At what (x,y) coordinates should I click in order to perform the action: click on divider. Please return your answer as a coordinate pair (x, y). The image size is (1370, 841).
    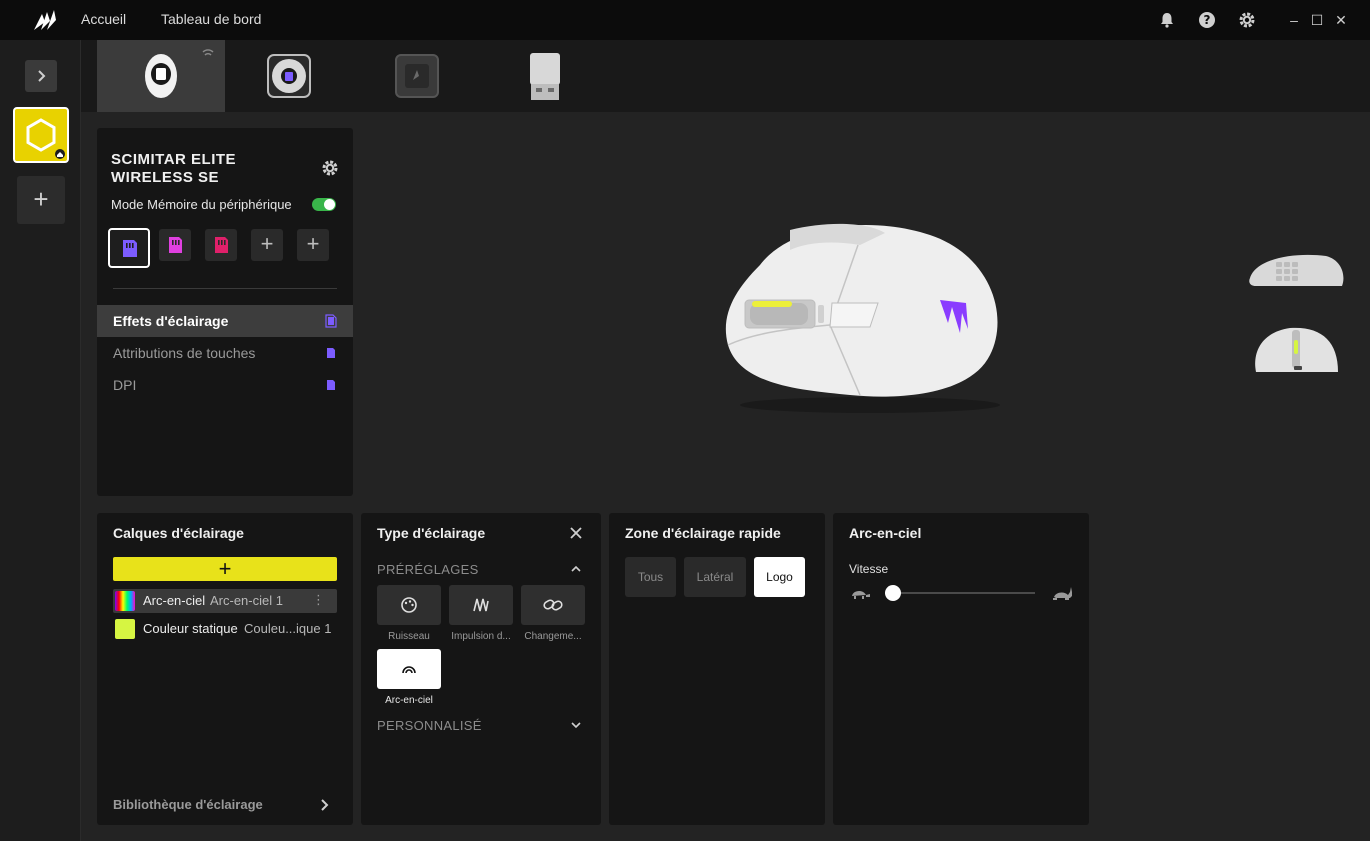
    Looking at the image, I should click on (225, 288).